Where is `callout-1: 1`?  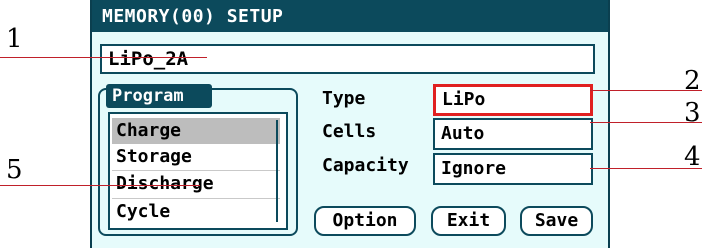
callout-1: 1 is located at coordinates (14, 39).